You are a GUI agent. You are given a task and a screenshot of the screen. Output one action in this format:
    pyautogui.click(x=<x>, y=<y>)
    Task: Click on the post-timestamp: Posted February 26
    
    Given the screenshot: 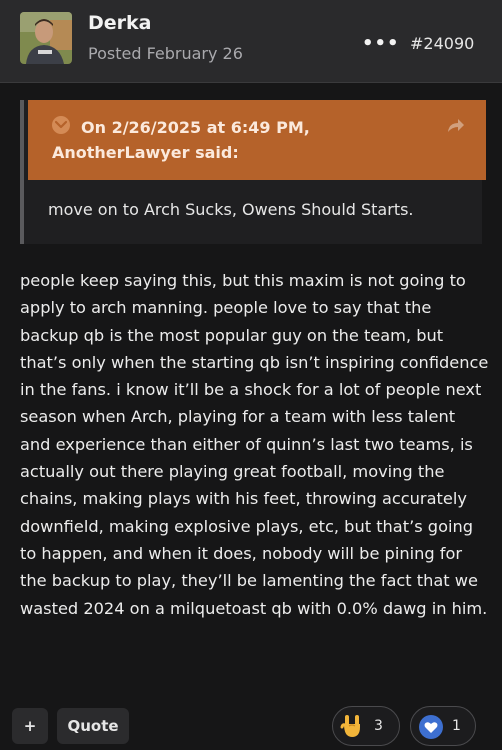 What is the action you would take?
    pyautogui.click(x=165, y=53)
    